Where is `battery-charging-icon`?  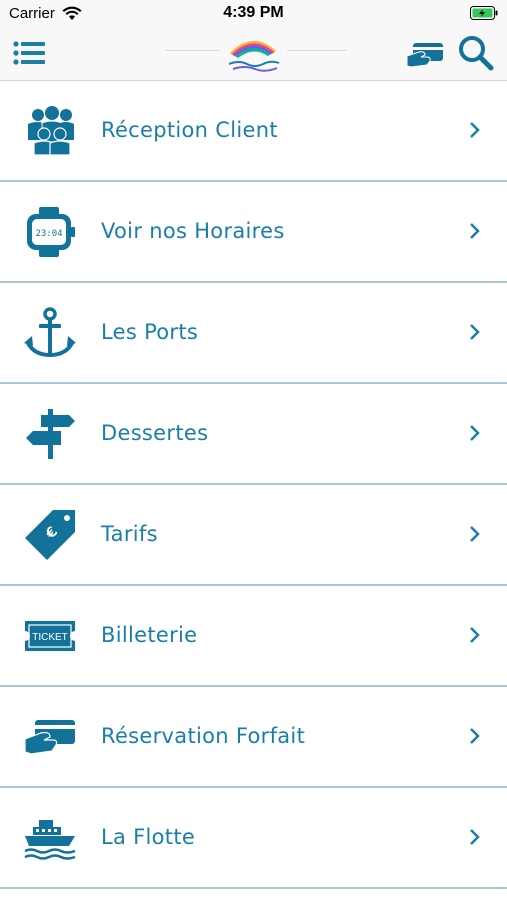
battery-charging-icon is located at coordinates (484, 15).